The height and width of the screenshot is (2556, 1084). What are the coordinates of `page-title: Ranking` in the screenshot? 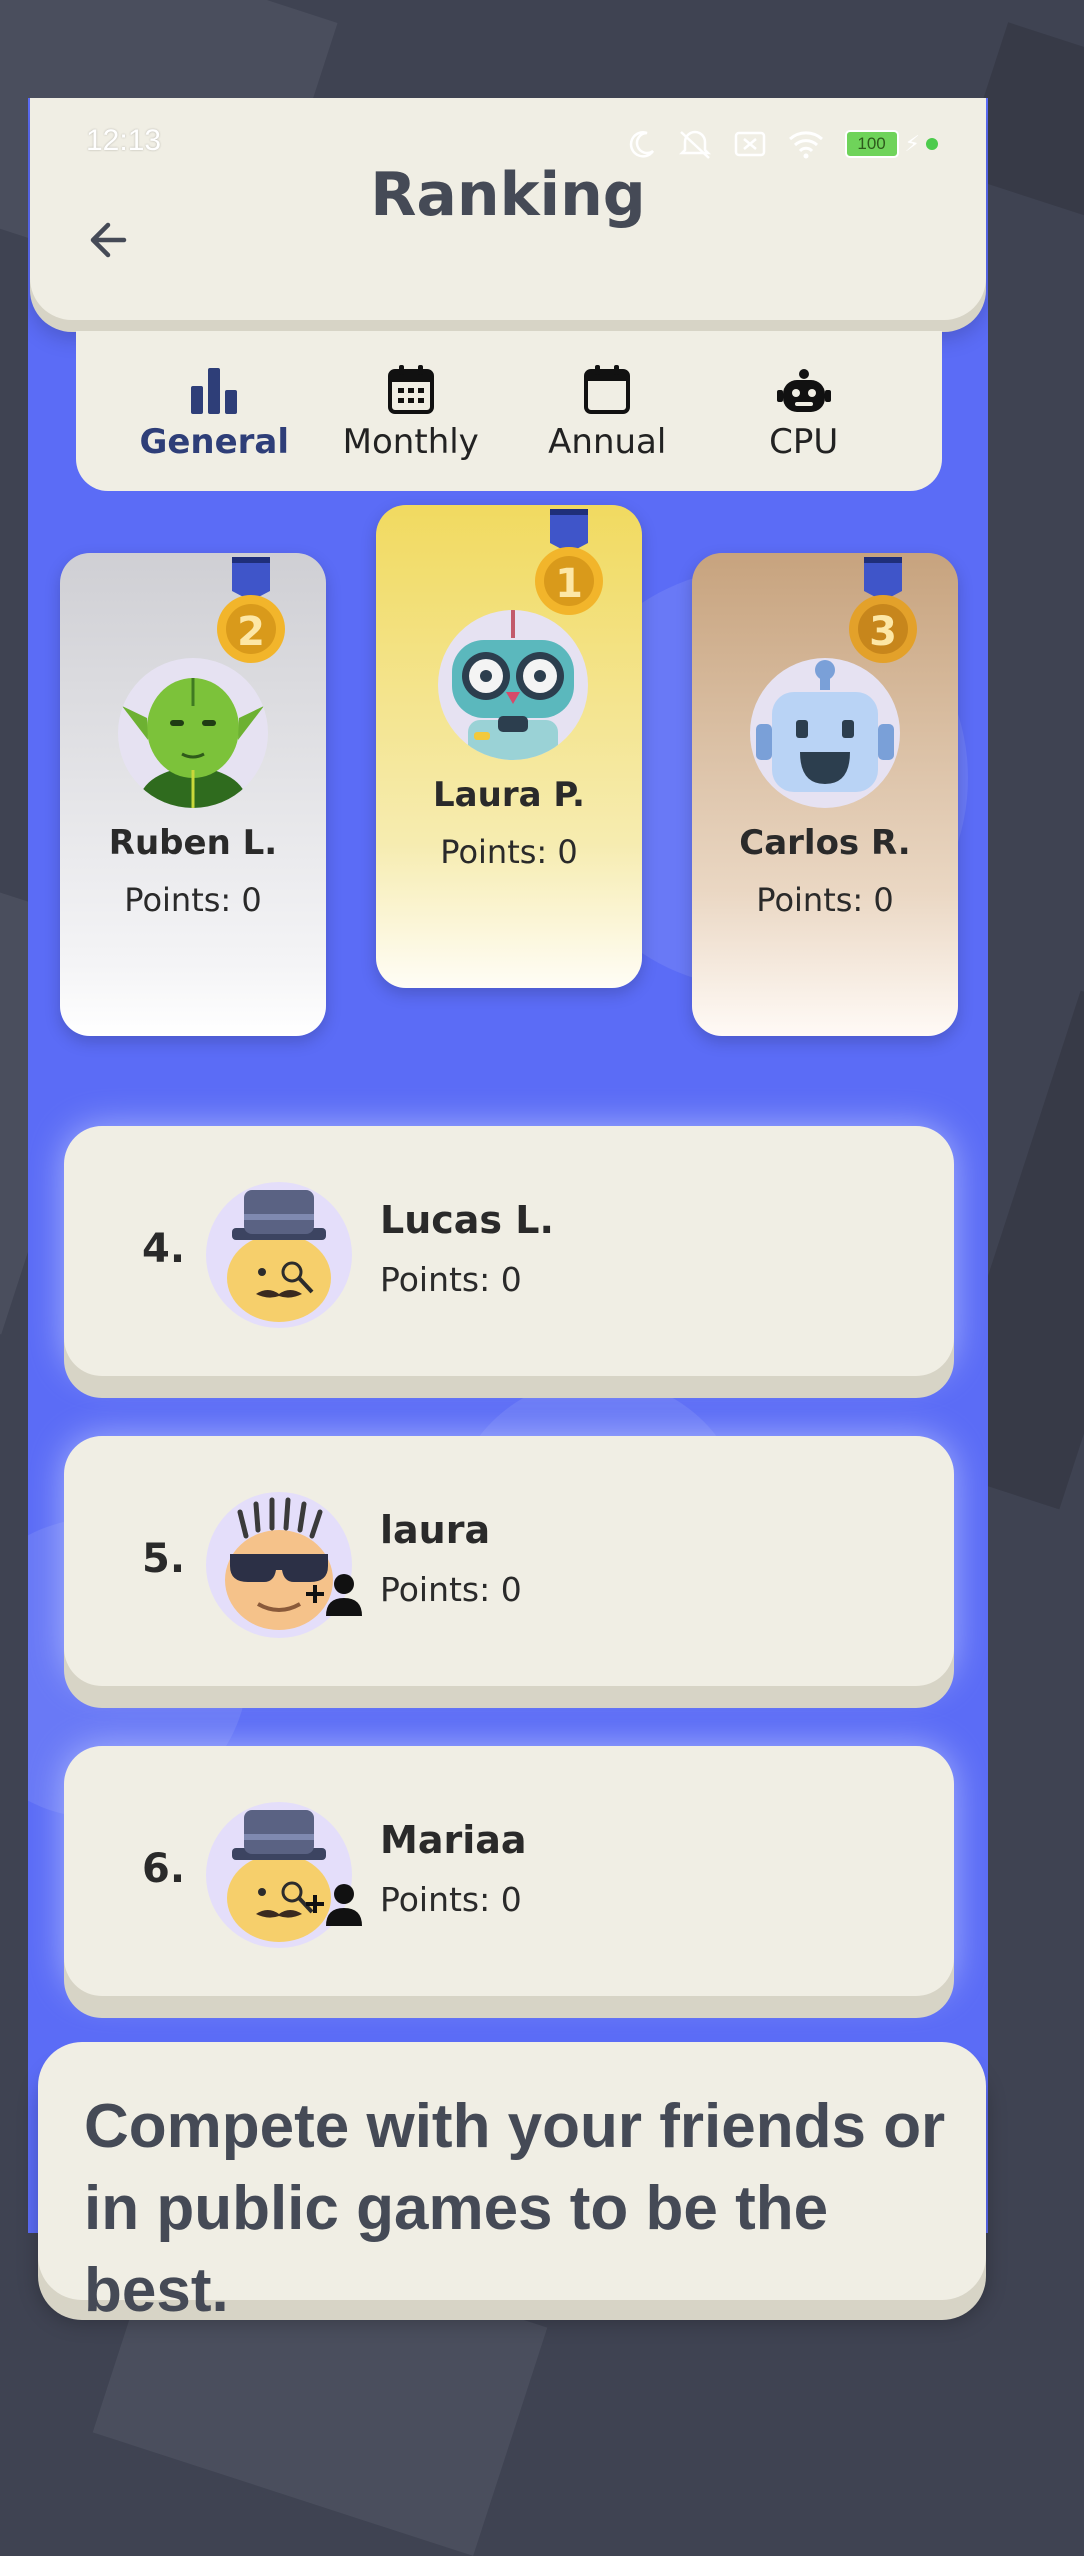 It's located at (508, 195).